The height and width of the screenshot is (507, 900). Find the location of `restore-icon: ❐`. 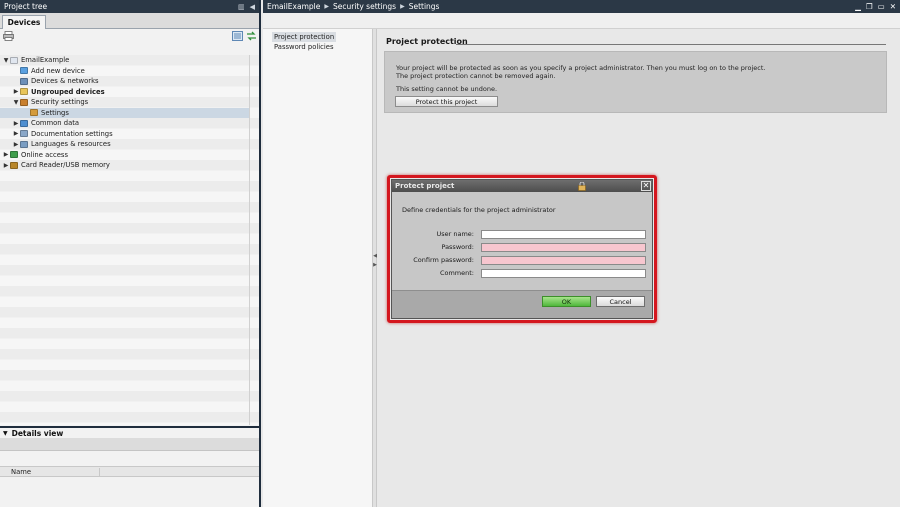

restore-icon: ❐ is located at coordinates (869, 6).